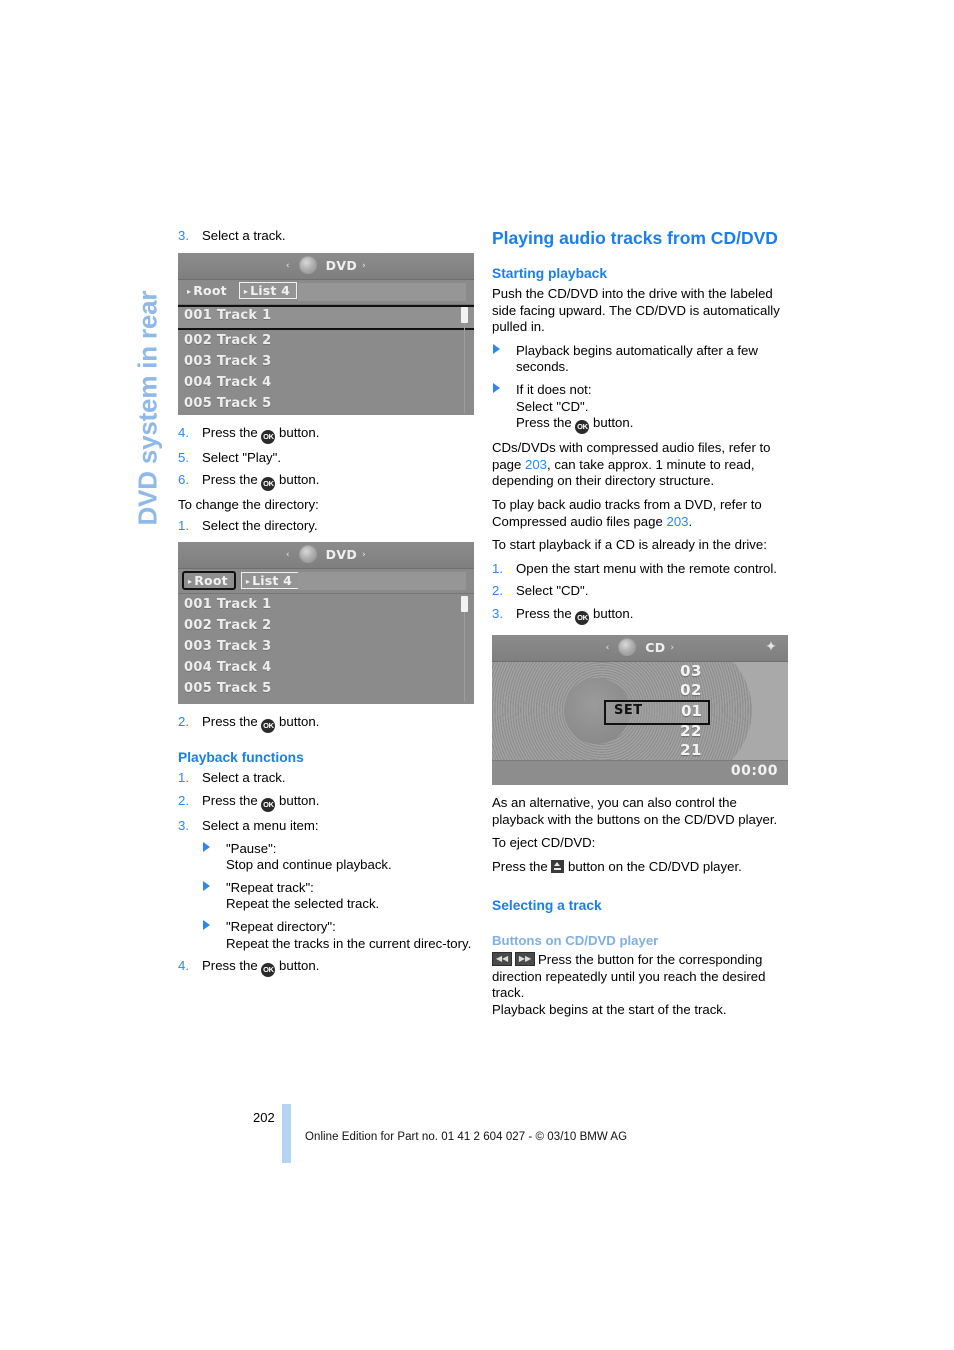 Image resolution: width=954 pixels, height=1350 pixels. What do you see at coordinates (691, 689) in the screenshot?
I see `cd-track-number: 02` at bounding box center [691, 689].